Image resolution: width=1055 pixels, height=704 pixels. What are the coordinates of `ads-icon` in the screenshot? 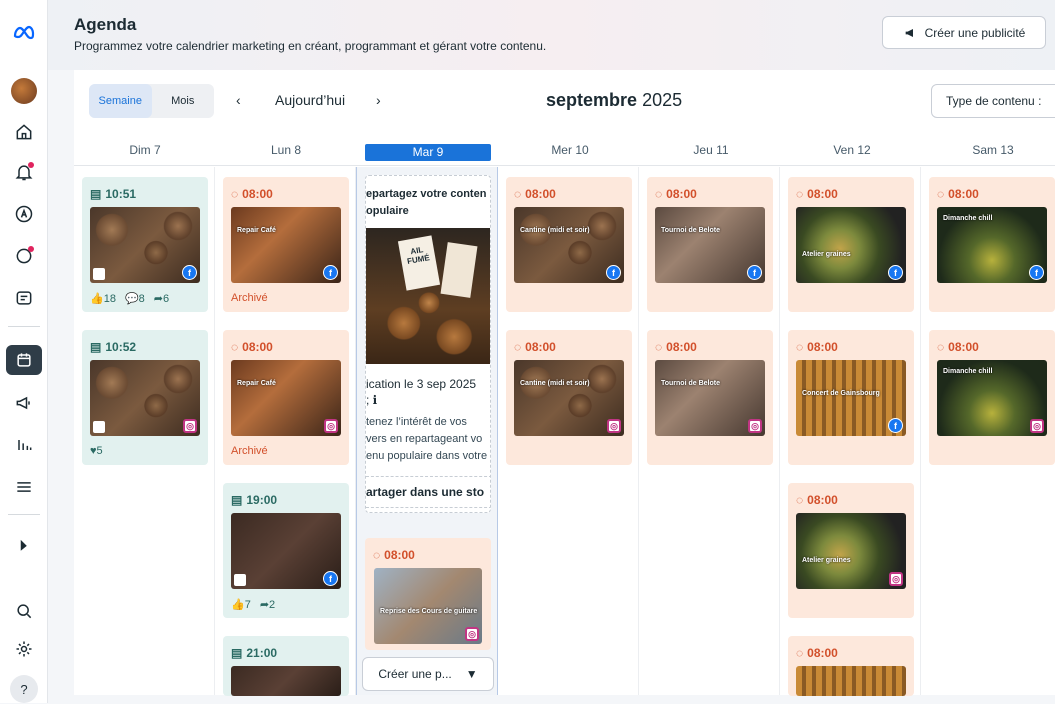 It's located at (24, 214).